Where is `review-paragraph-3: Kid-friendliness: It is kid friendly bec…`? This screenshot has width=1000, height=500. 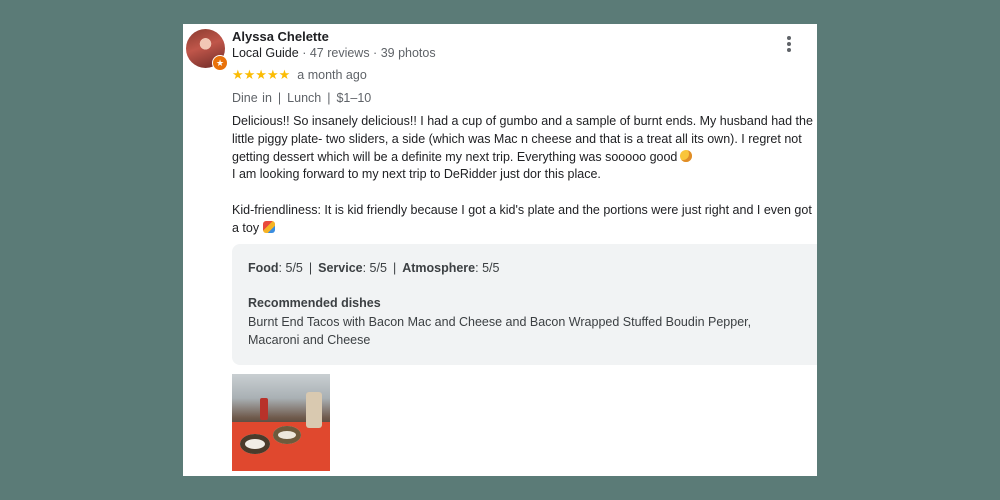 review-paragraph-3: Kid-friendliness: It is kid friendly bec… is located at coordinates (522, 218).